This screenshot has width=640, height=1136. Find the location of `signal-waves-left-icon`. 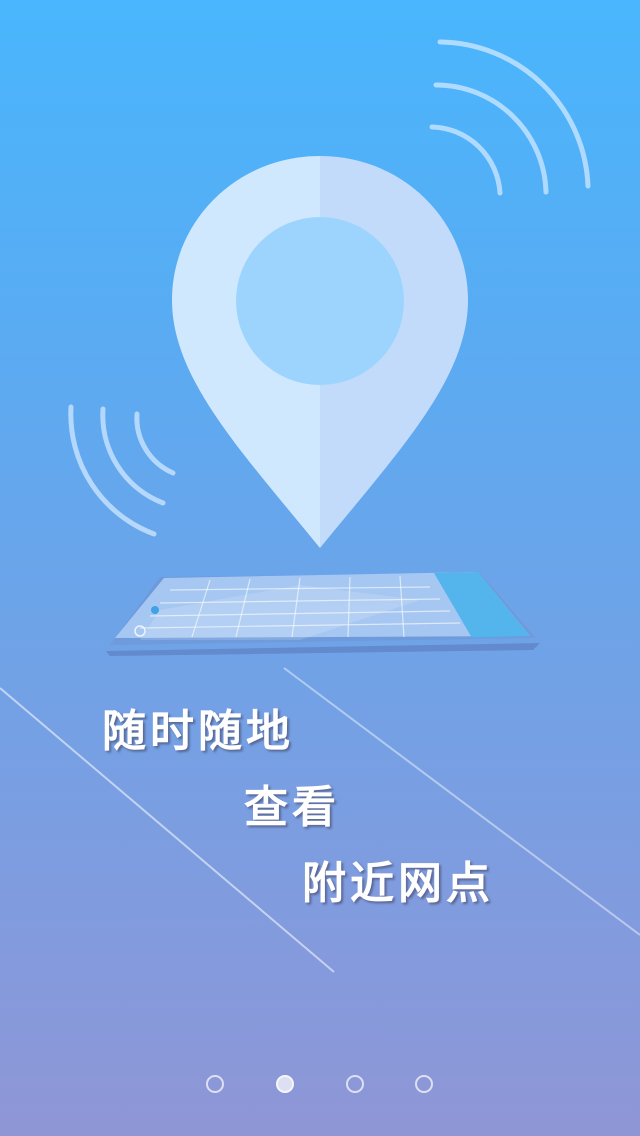

signal-waves-left-icon is located at coordinates (122, 470).